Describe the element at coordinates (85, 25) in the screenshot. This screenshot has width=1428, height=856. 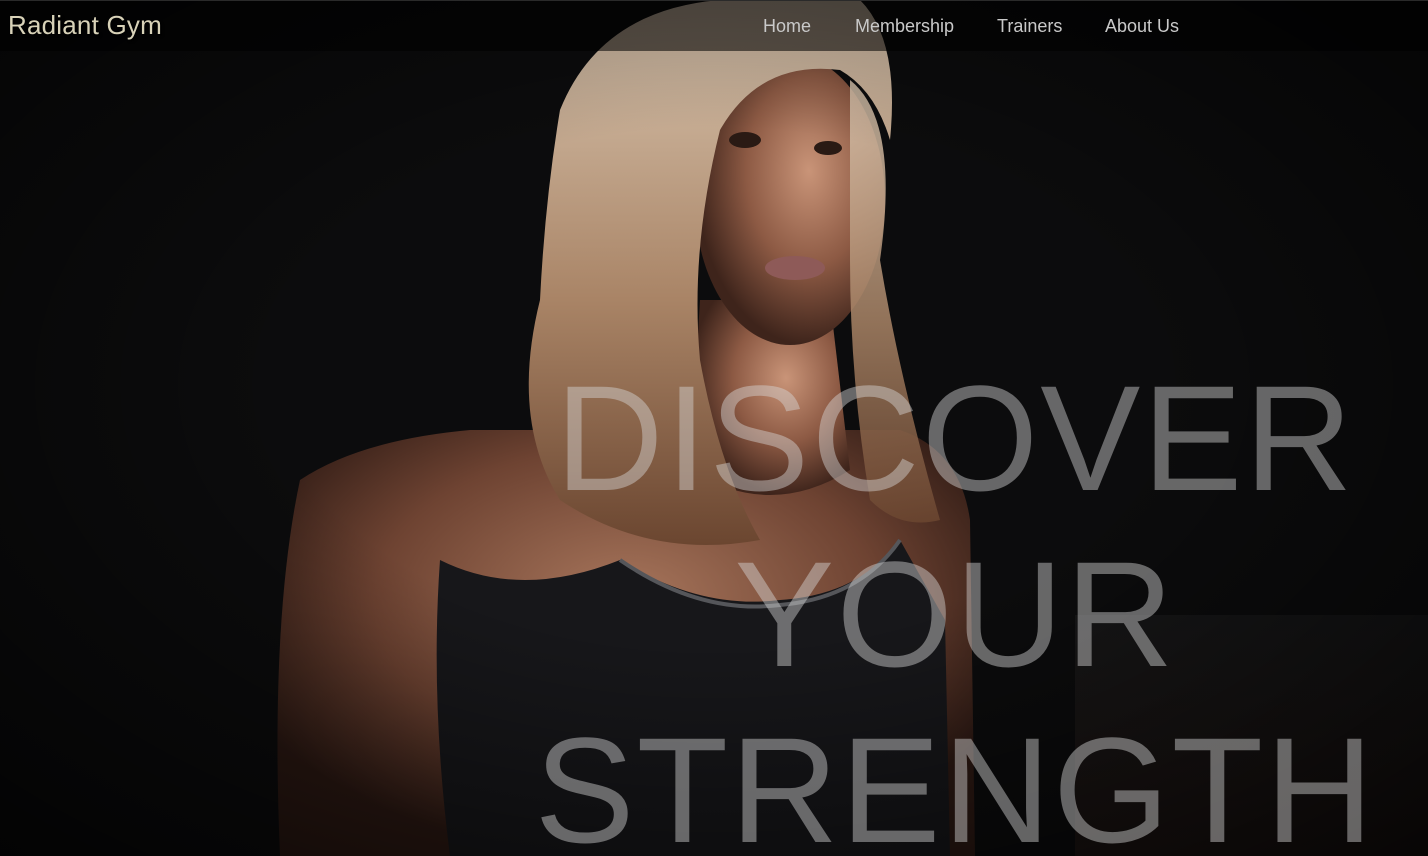
I see `brand-logo: Radiant Gym` at that location.